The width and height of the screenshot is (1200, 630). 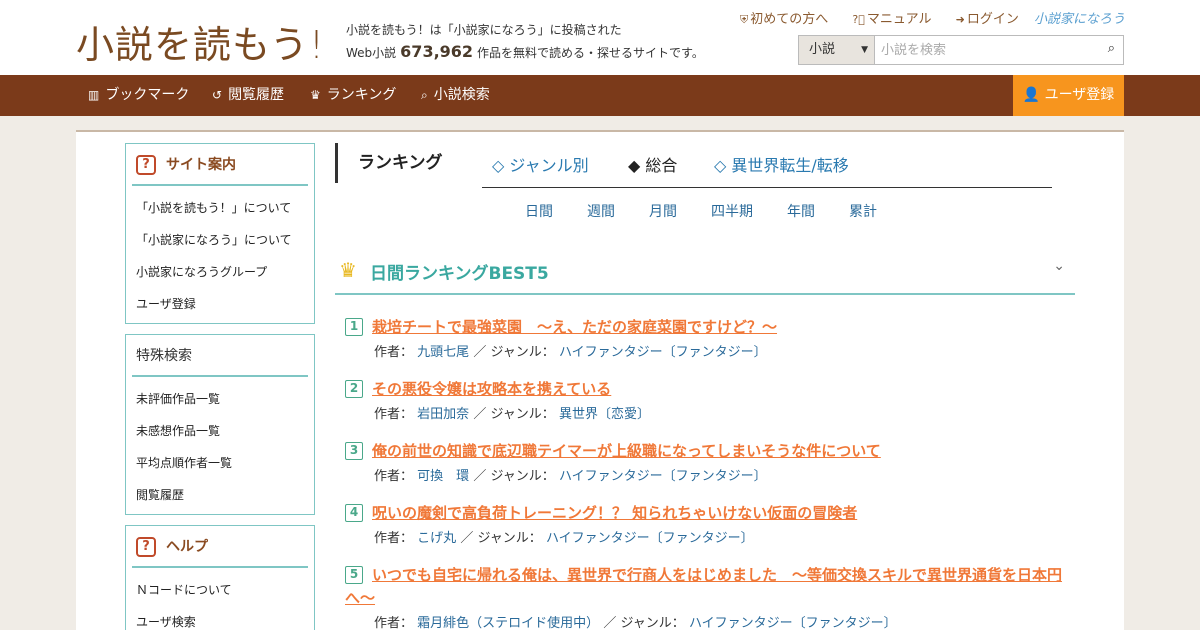 I want to click on register-button: 👤 ユーザ登録, so click(x=1068, y=95).